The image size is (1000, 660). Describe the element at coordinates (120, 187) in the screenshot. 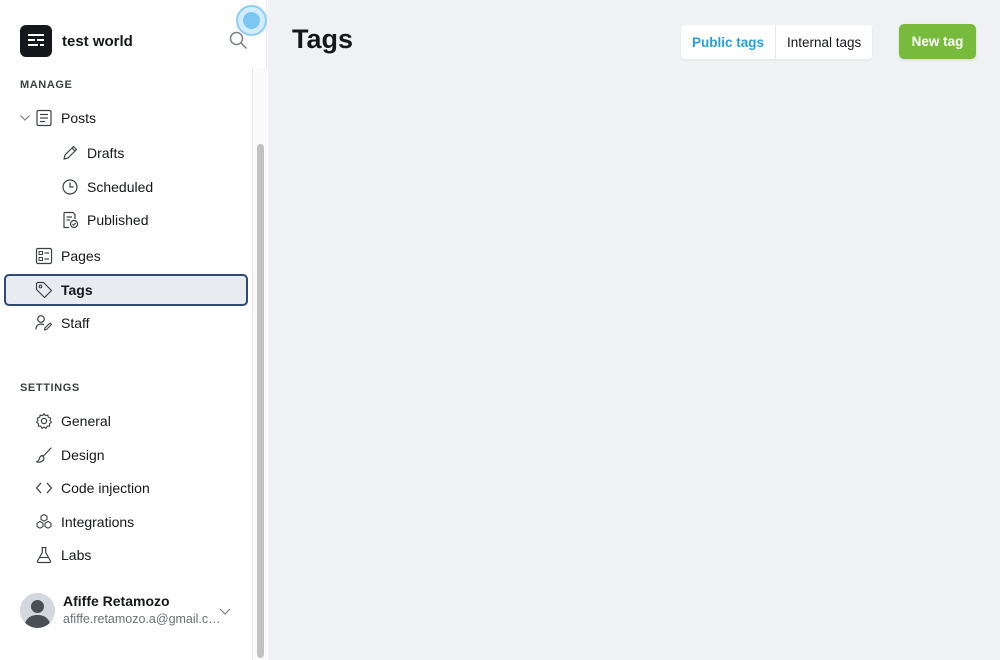

I see `sidebar-item-label: Scheduled` at that location.